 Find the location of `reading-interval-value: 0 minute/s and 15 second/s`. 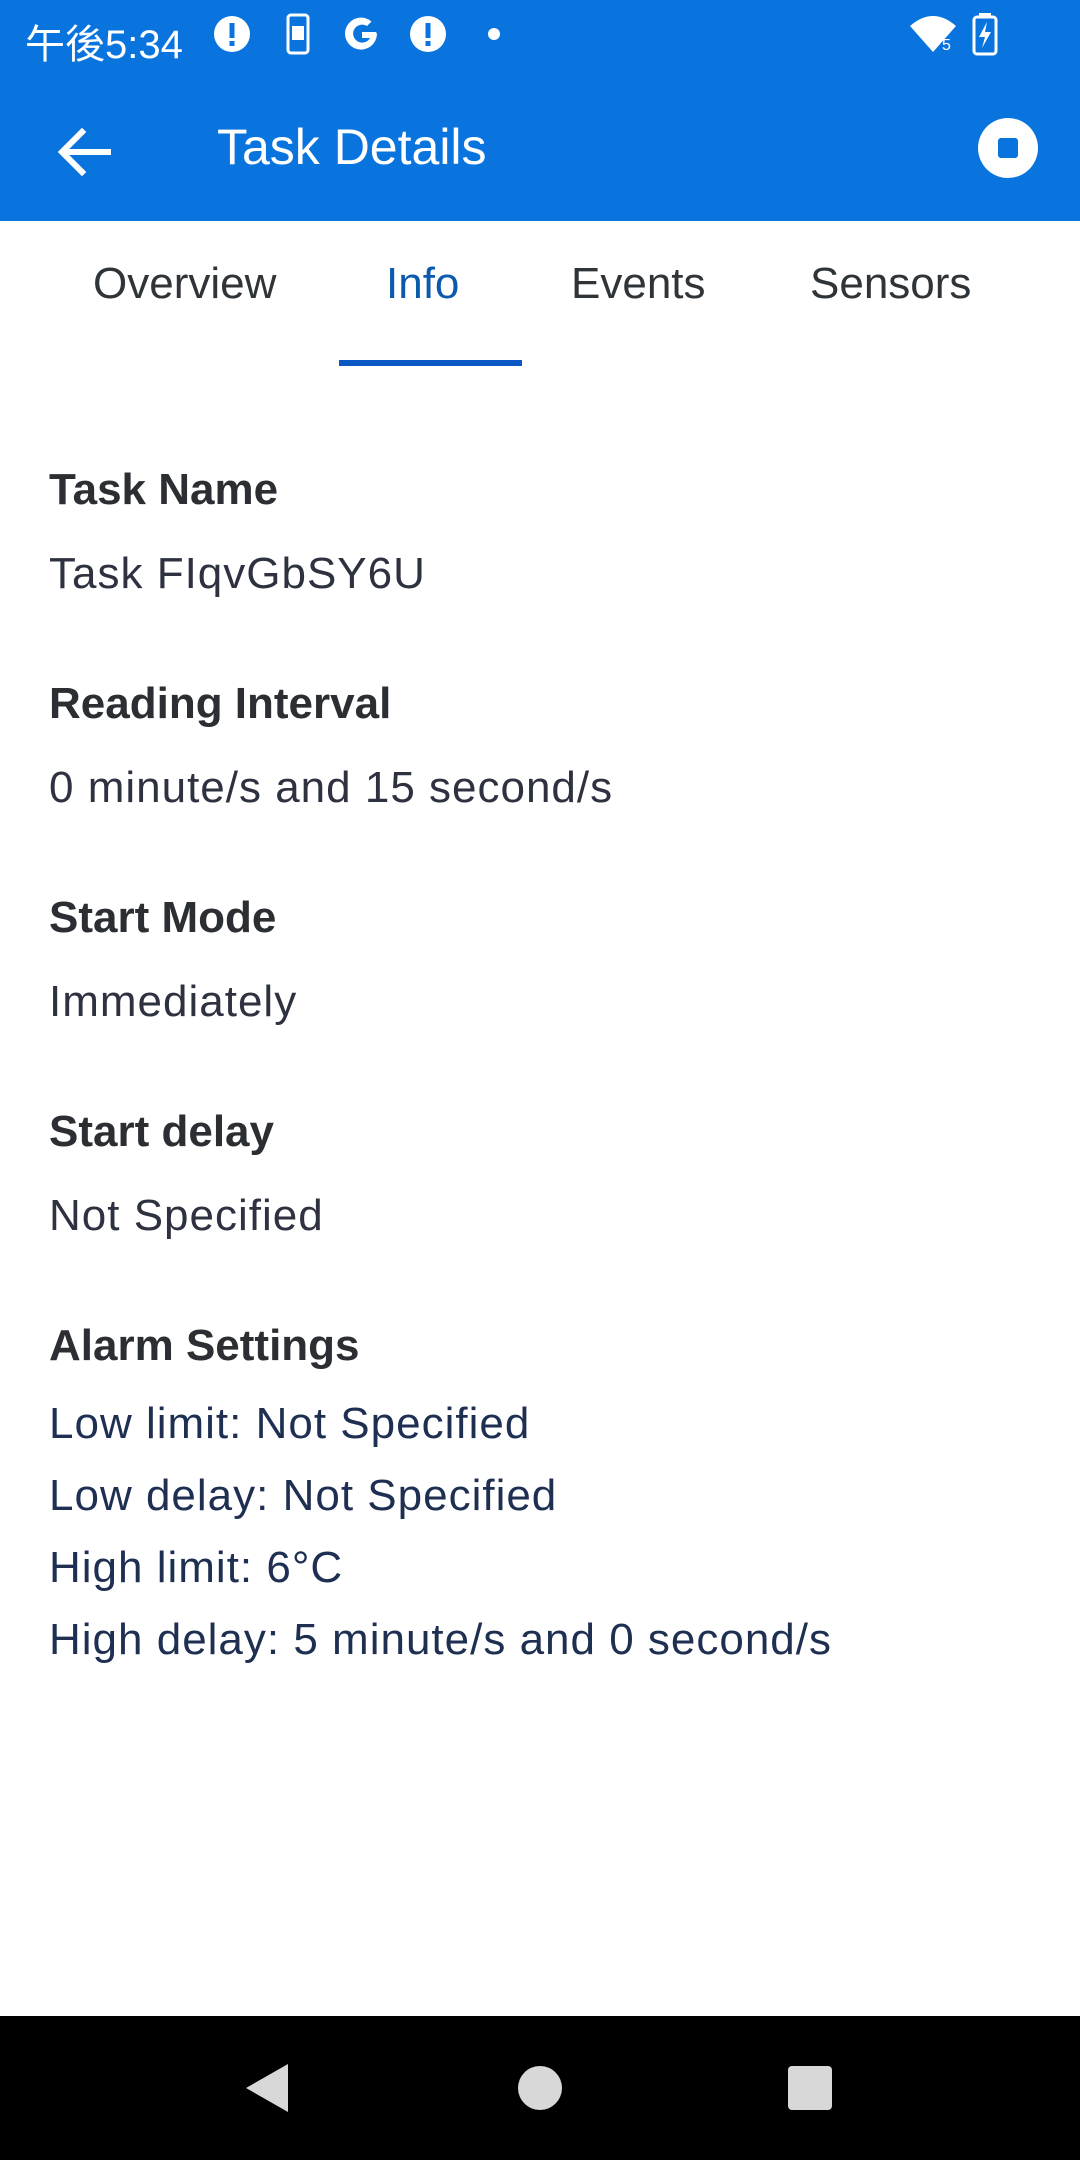

reading-interval-value: 0 minute/s and 15 second/s is located at coordinates (331, 787).